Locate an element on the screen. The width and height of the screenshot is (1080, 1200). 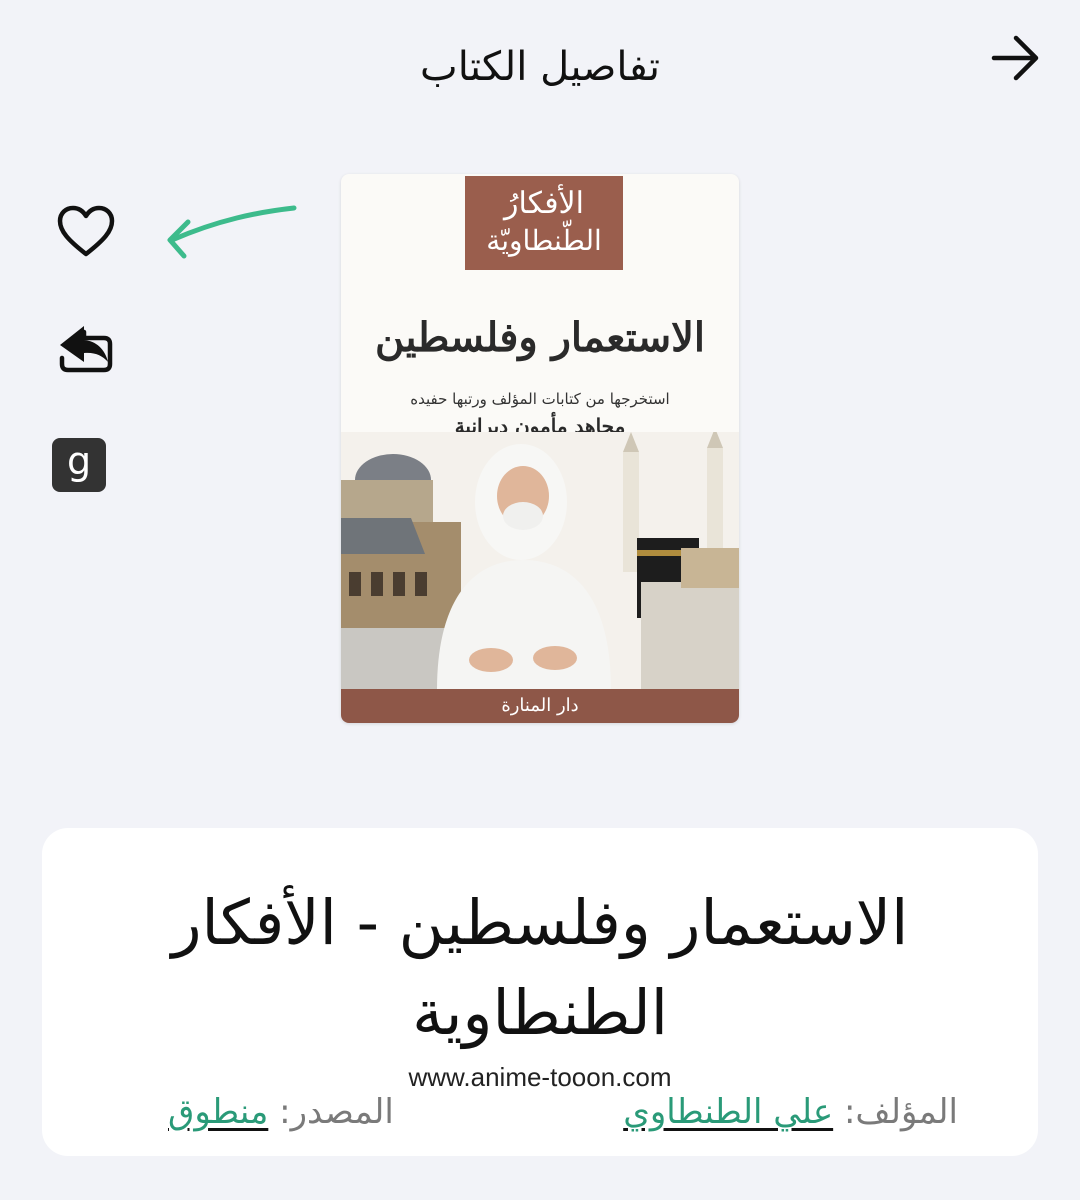
author-label: المؤلف: is located at coordinates (900, 1112).